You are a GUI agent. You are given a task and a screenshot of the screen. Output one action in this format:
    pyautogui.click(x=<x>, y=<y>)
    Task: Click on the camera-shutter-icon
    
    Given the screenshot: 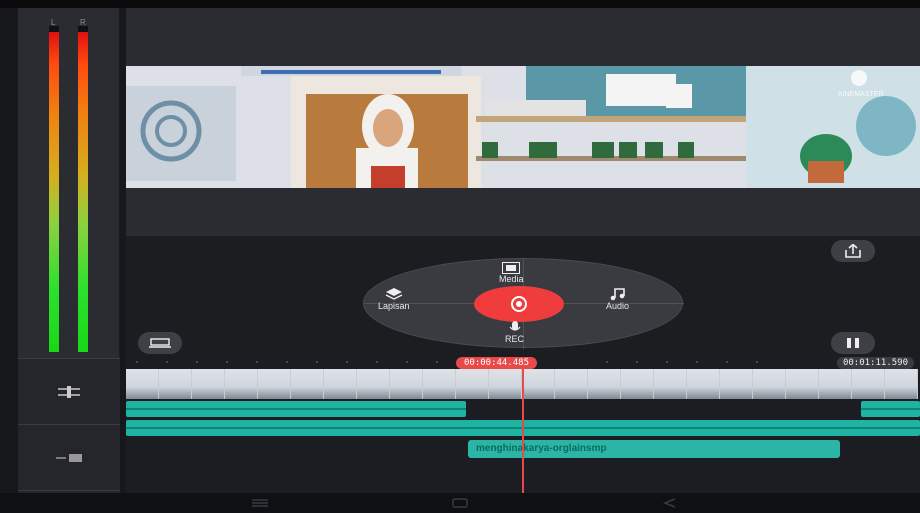 What is the action you would take?
    pyautogui.click(x=519, y=304)
    